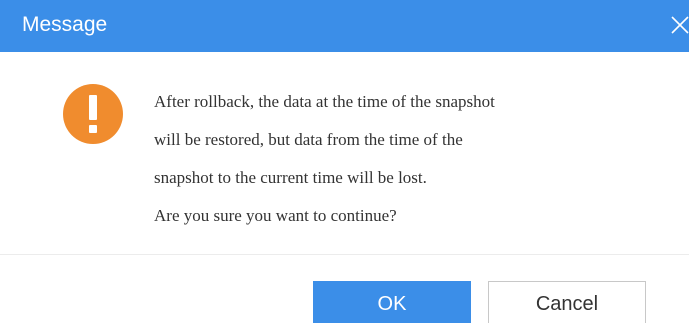 This screenshot has height=323, width=689. I want to click on exclamation-warning-icon, so click(93, 114).